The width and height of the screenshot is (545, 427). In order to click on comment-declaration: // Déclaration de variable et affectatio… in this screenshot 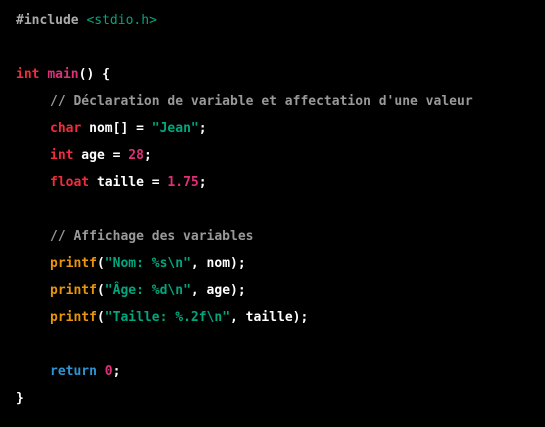, I will do `click(261, 101)`.